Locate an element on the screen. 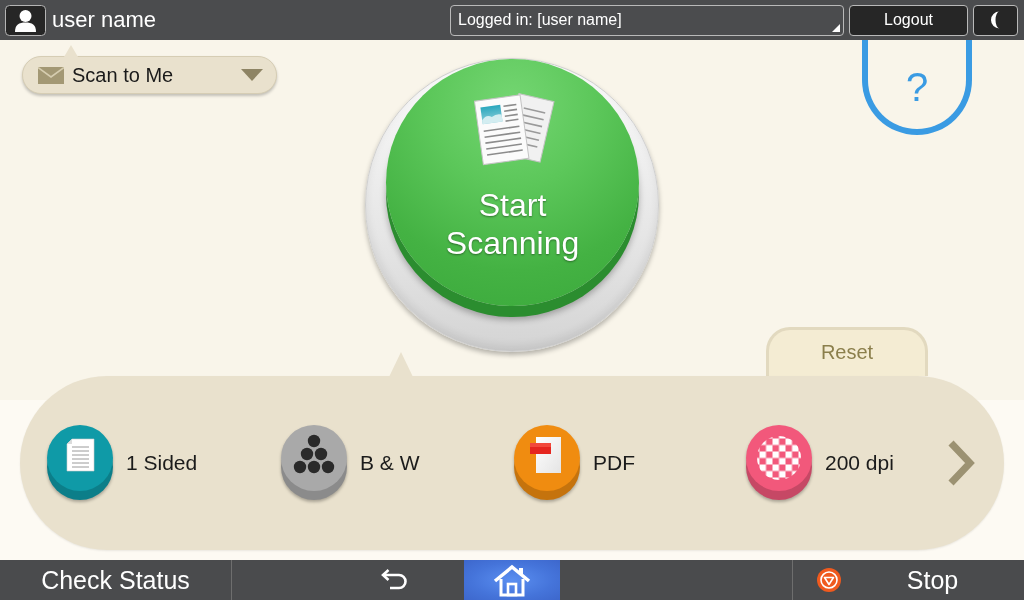 This screenshot has width=1024, height=600. job-selector-dropdown: Scan to Me is located at coordinates (149, 75).